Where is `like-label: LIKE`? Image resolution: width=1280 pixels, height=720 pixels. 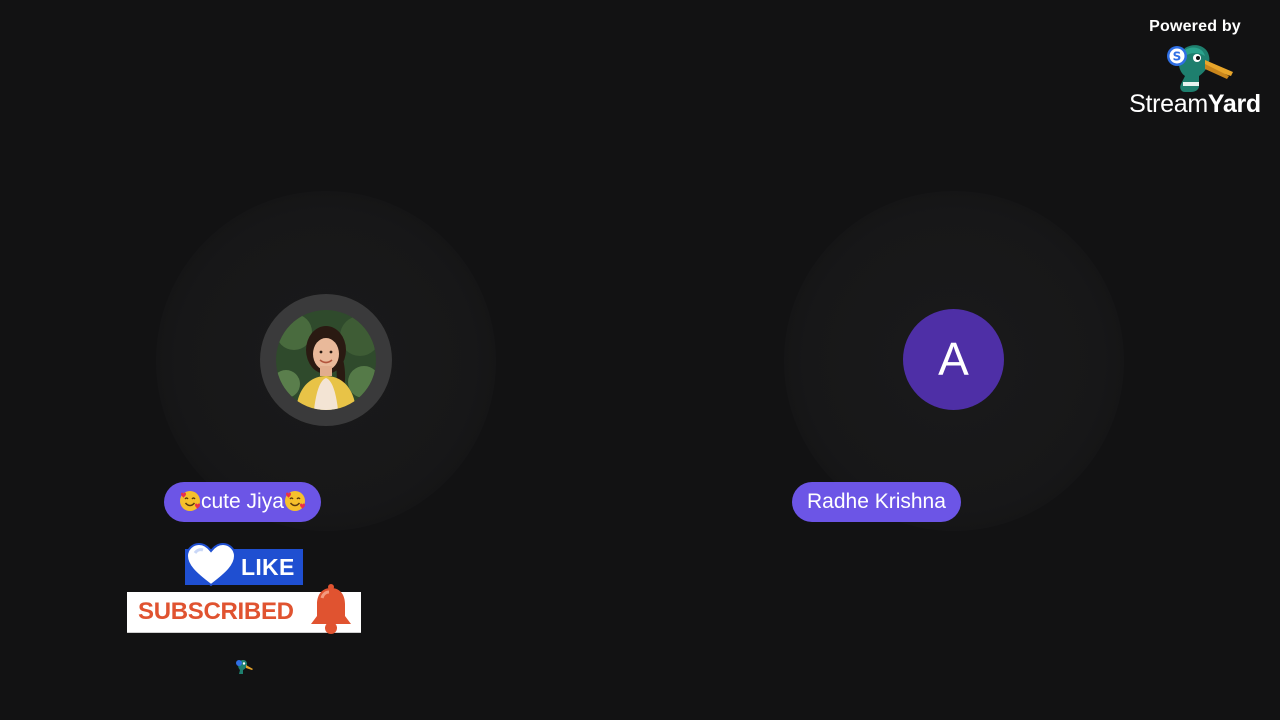
like-label: LIKE is located at coordinates (268, 567).